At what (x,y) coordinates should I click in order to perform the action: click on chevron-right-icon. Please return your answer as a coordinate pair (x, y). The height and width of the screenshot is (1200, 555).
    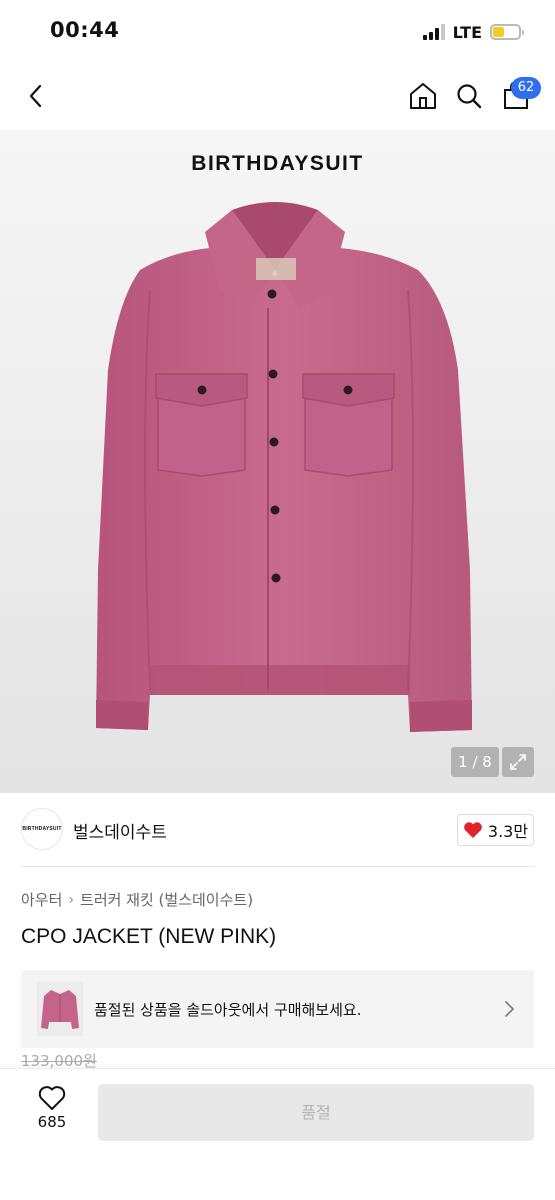
    Looking at the image, I should click on (509, 1009).